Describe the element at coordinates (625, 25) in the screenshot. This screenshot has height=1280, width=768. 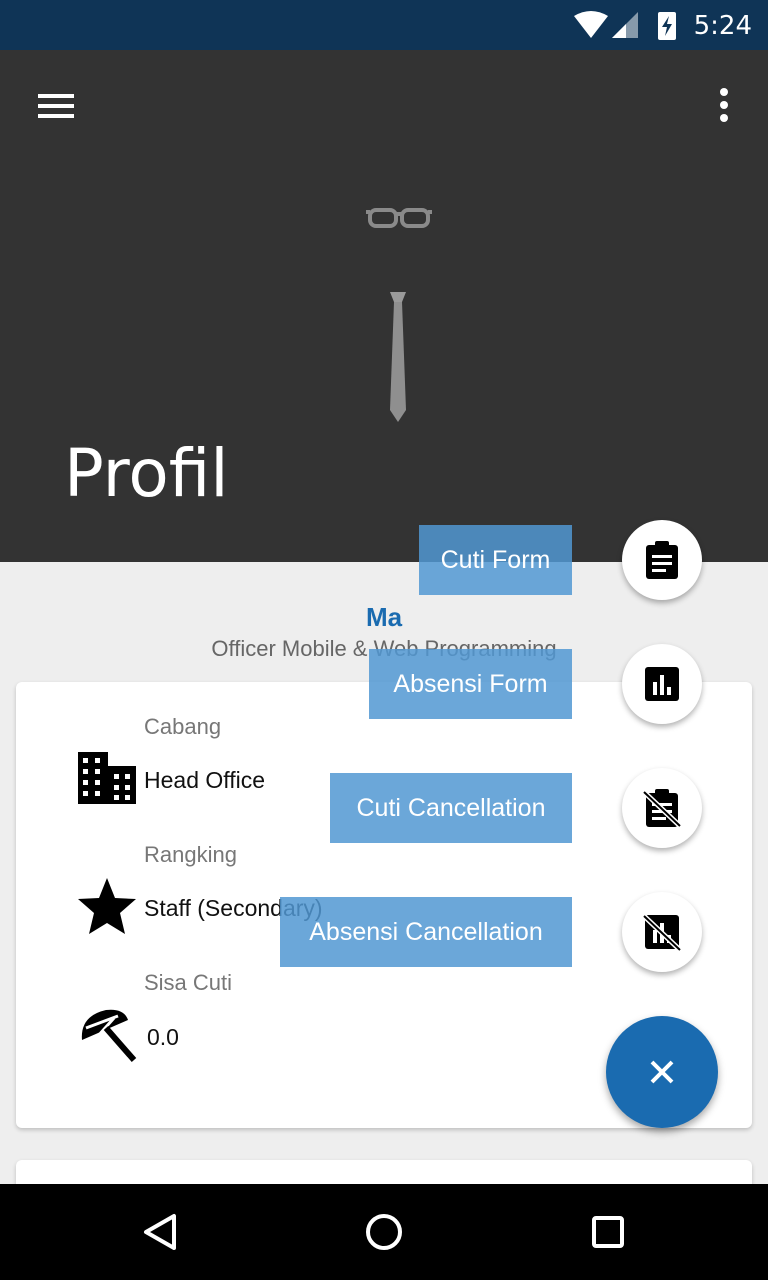
I see `cell-signal-icon` at that location.